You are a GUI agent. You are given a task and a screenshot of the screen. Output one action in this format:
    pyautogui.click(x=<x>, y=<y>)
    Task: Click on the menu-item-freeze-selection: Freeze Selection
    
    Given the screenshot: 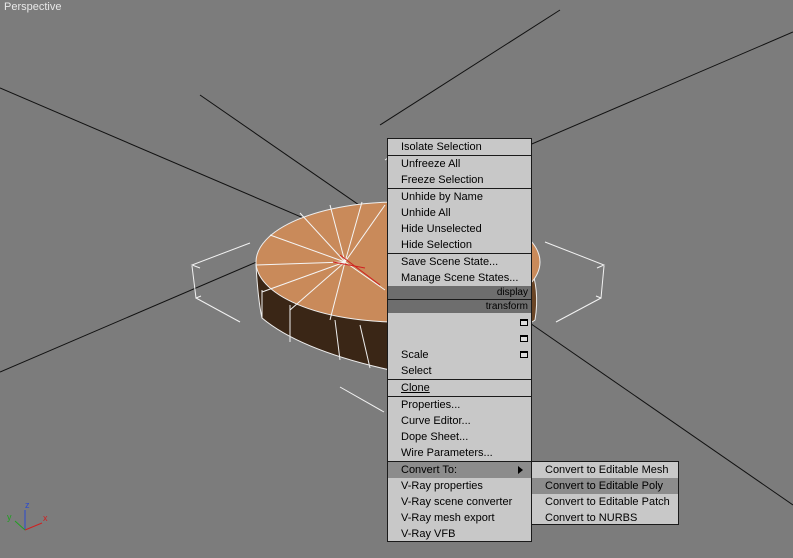 What is the action you would take?
    pyautogui.click(x=459, y=180)
    